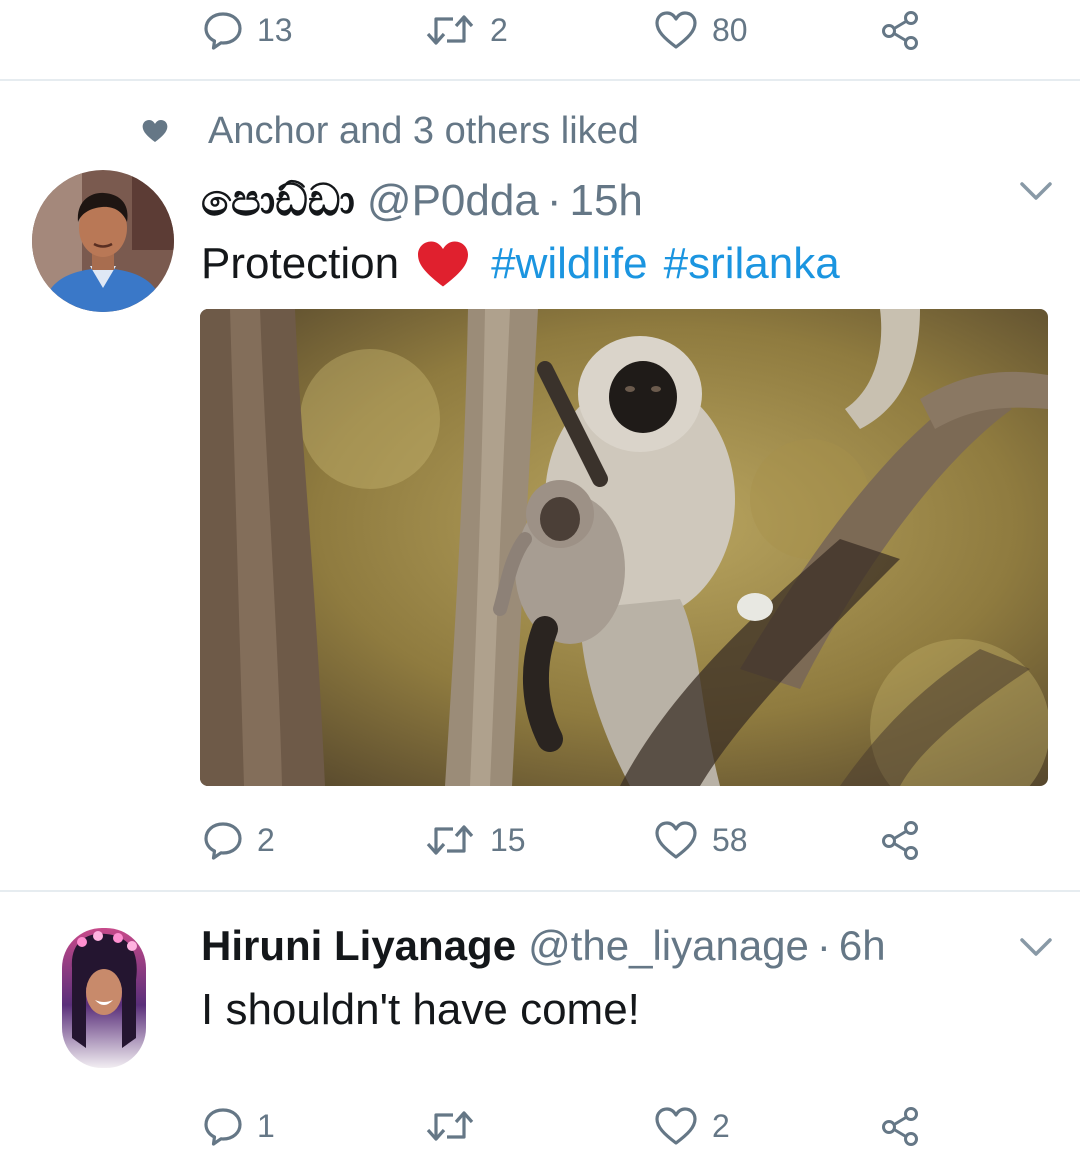 The width and height of the screenshot is (1080, 1174). Describe the element at coordinates (569, 264) in the screenshot. I see `hashtag-wildlife: #wildlife` at that location.